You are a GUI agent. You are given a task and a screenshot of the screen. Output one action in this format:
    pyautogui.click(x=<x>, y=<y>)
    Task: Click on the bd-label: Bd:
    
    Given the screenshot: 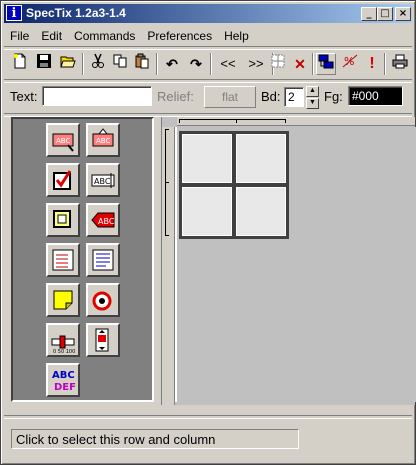 What is the action you would take?
    pyautogui.click(x=271, y=96)
    